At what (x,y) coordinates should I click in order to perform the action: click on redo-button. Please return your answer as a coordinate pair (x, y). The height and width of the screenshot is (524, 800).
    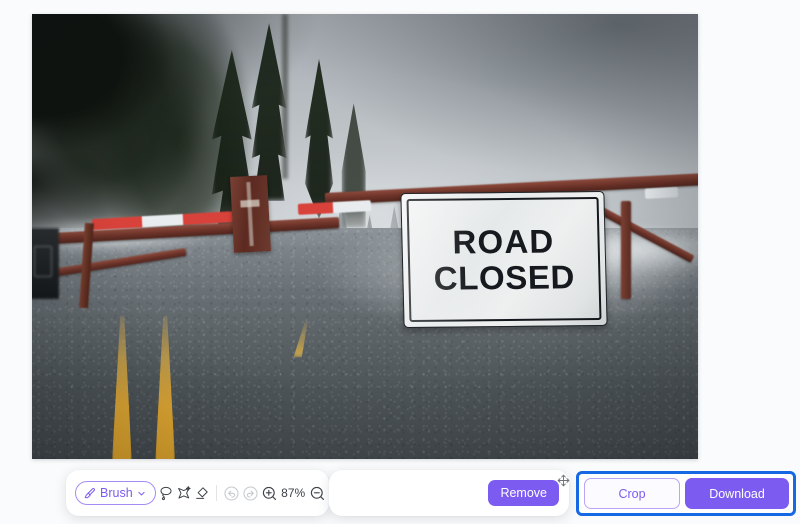
    Looking at the image, I should click on (250, 493).